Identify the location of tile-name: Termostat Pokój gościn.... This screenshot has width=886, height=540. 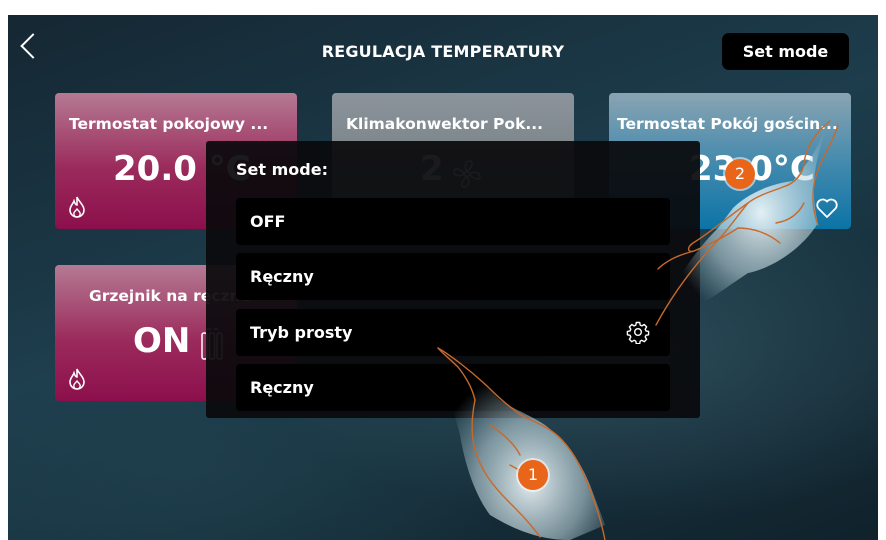
(727, 124).